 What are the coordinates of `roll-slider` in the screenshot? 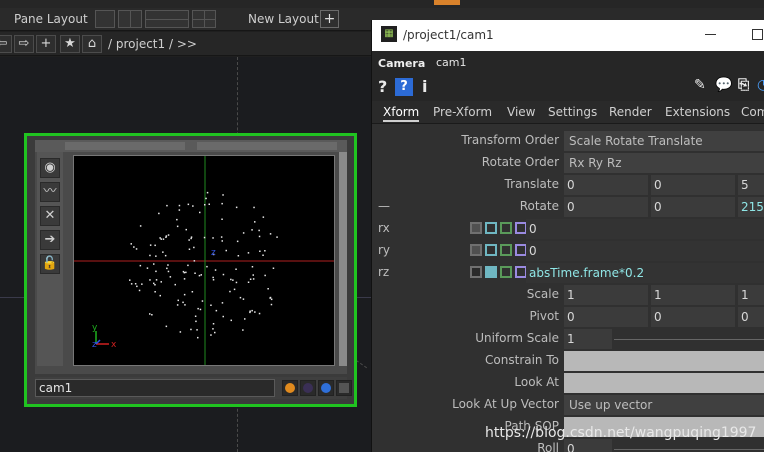 It's located at (689, 449).